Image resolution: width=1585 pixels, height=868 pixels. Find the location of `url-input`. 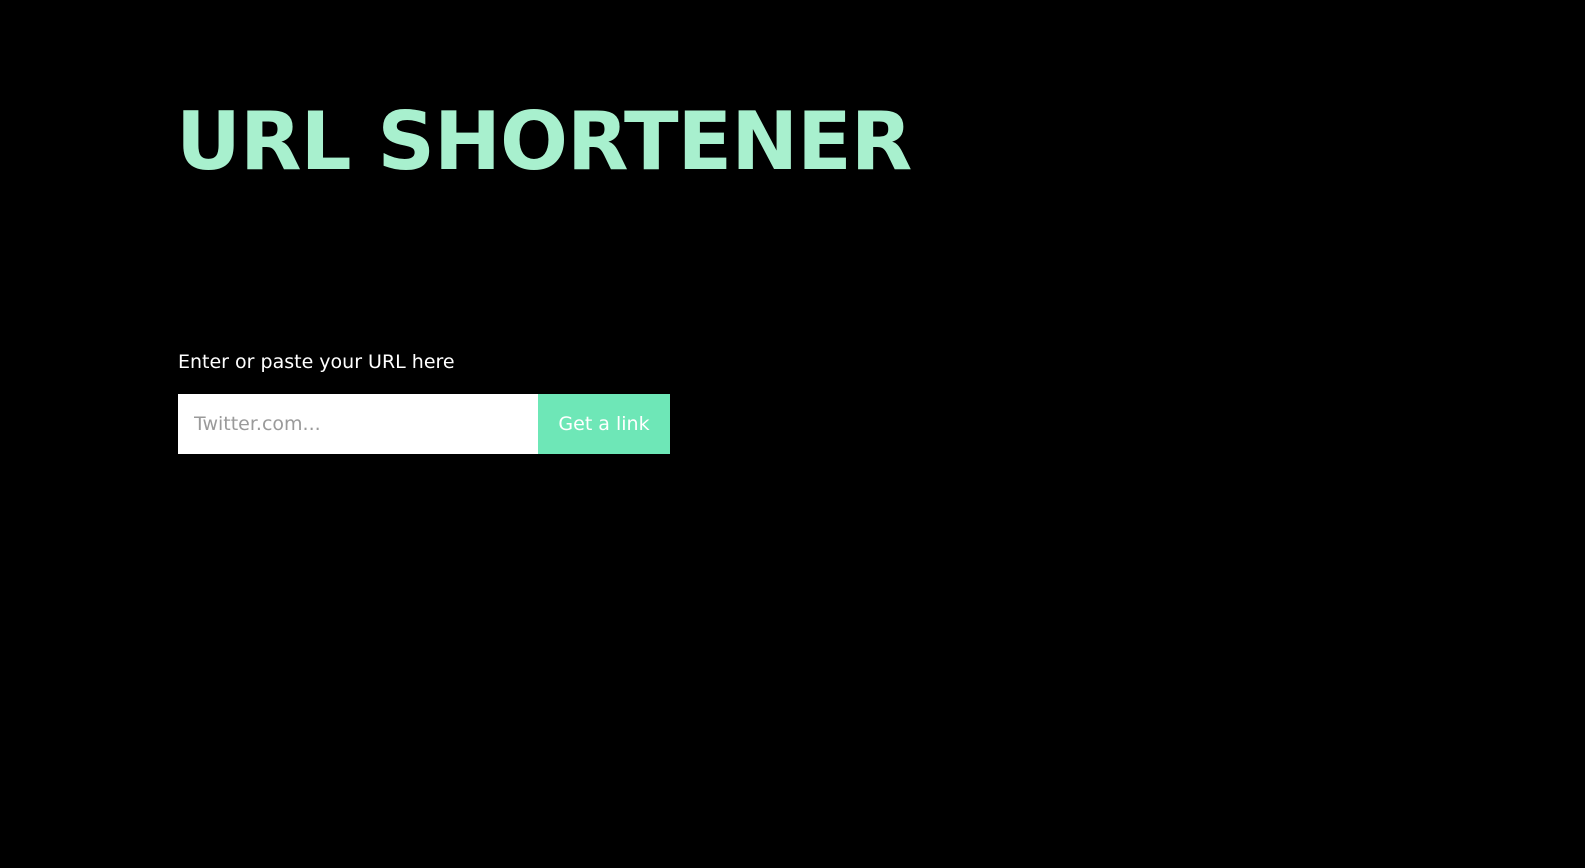

url-input is located at coordinates (358, 424).